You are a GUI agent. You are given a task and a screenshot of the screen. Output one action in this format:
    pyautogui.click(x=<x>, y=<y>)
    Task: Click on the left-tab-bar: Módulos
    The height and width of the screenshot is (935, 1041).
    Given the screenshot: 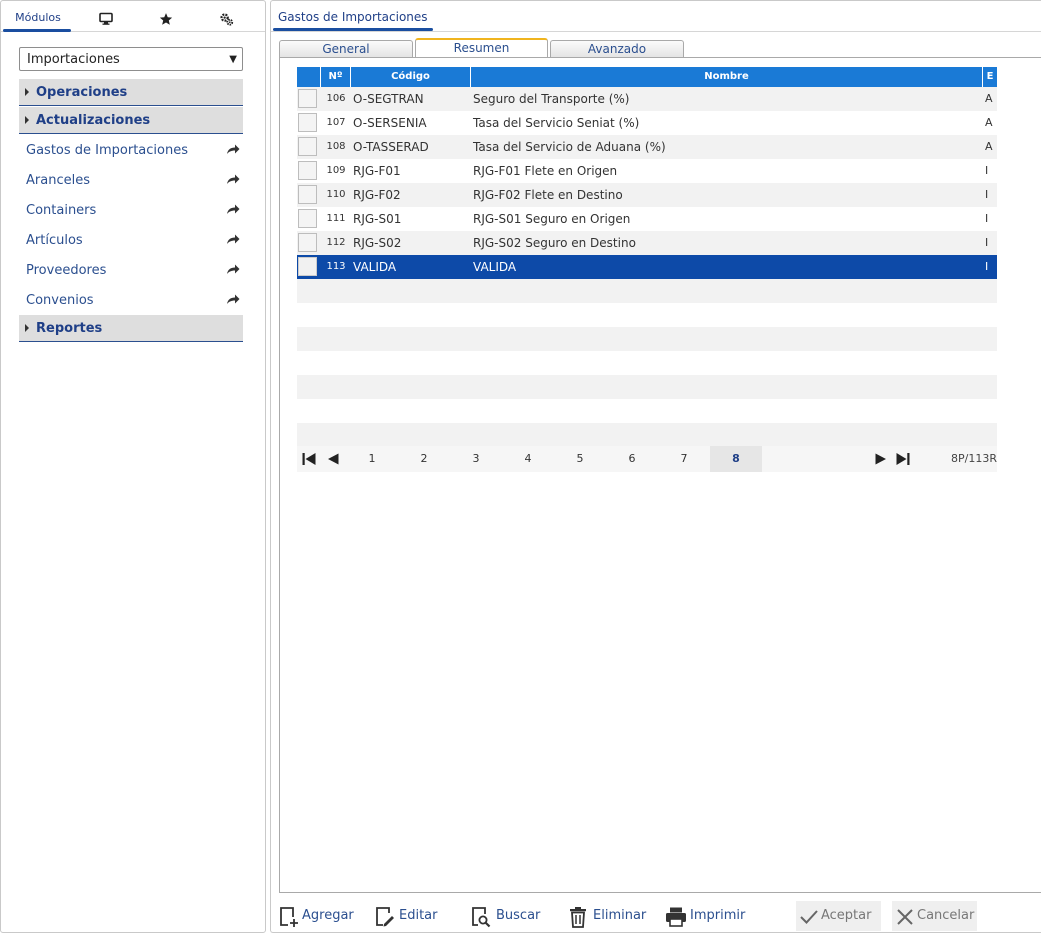 What is the action you would take?
    pyautogui.click(x=133, y=16)
    